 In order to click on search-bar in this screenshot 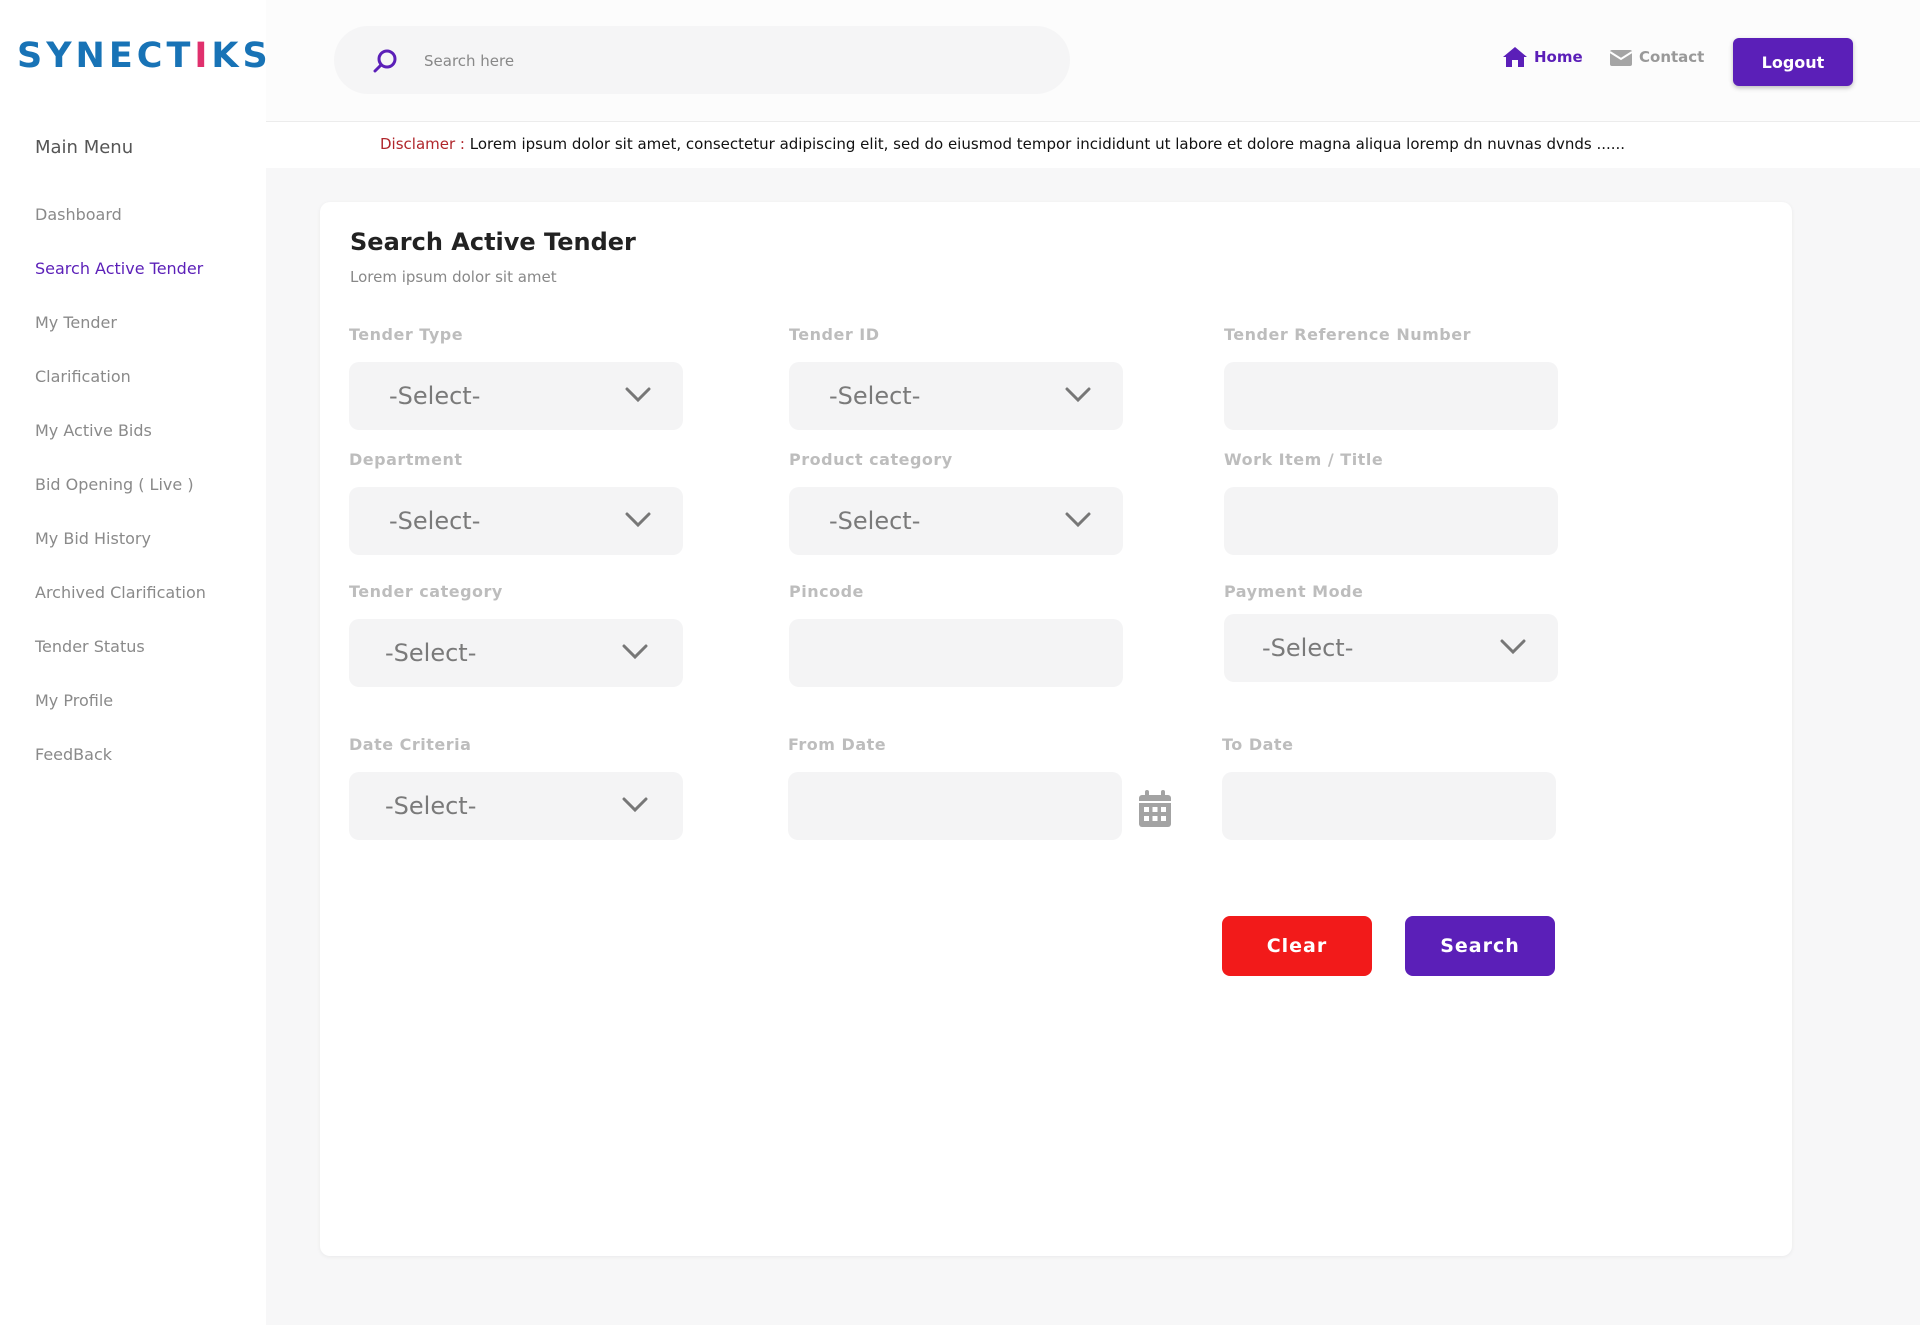, I will do `click(702, 60)`.